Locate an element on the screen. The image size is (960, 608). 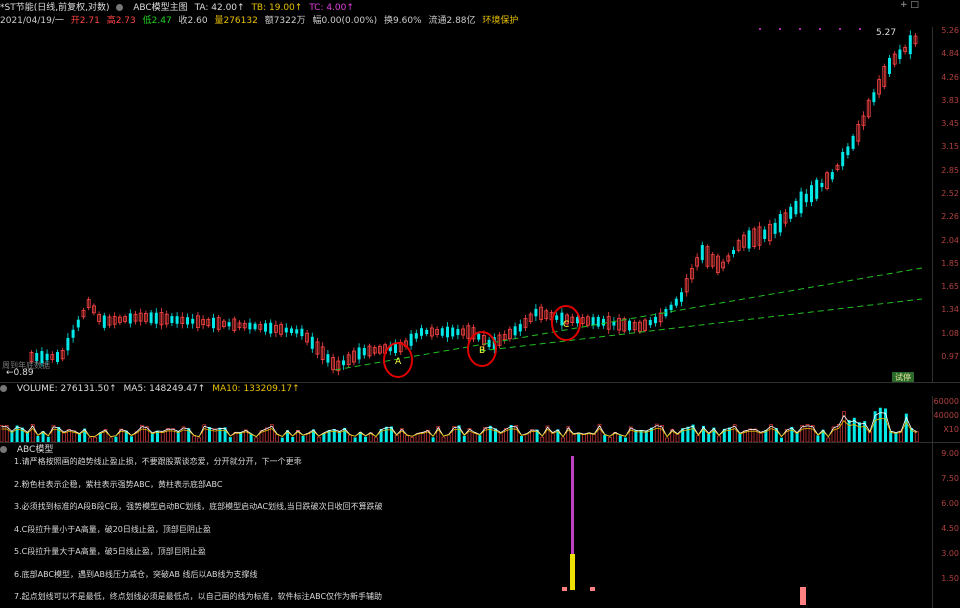
axis-tick: 5.26 is located at coordinates (950, 30).